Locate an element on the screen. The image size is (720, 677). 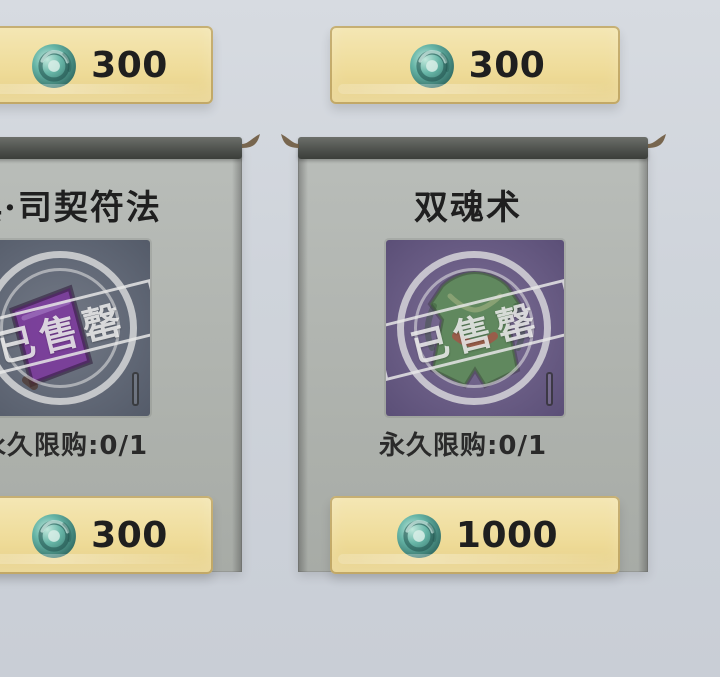
top-left-price: 300 is located at coordinates (129, 65).